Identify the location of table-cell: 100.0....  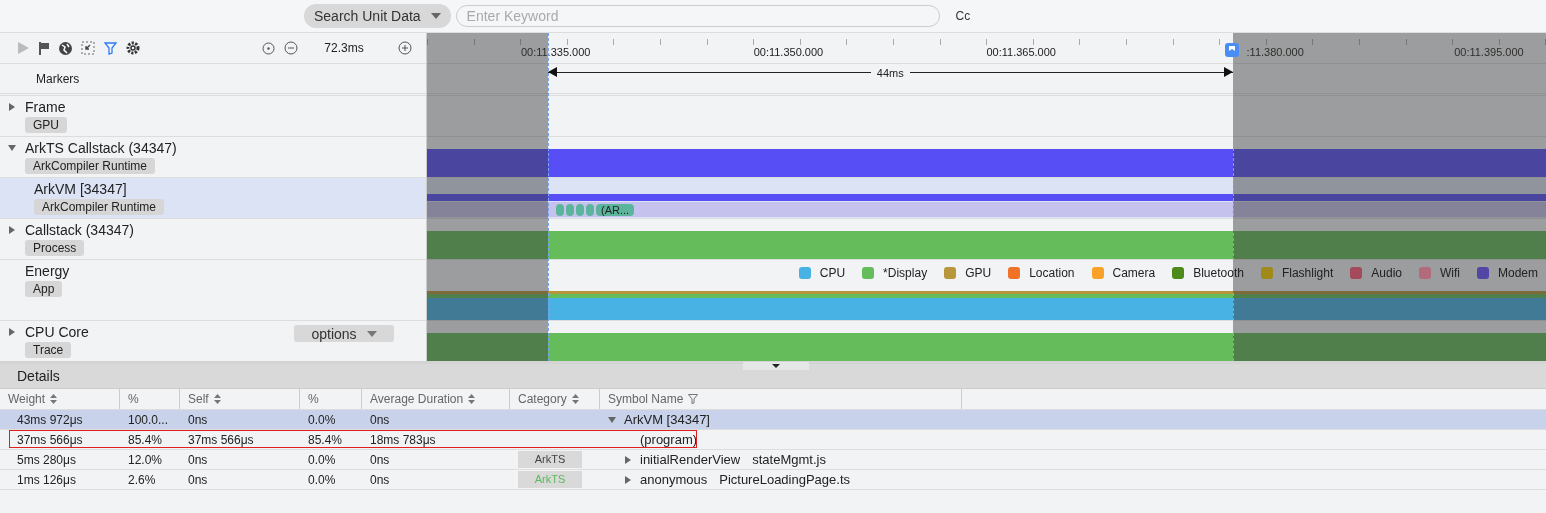
(148, 419).